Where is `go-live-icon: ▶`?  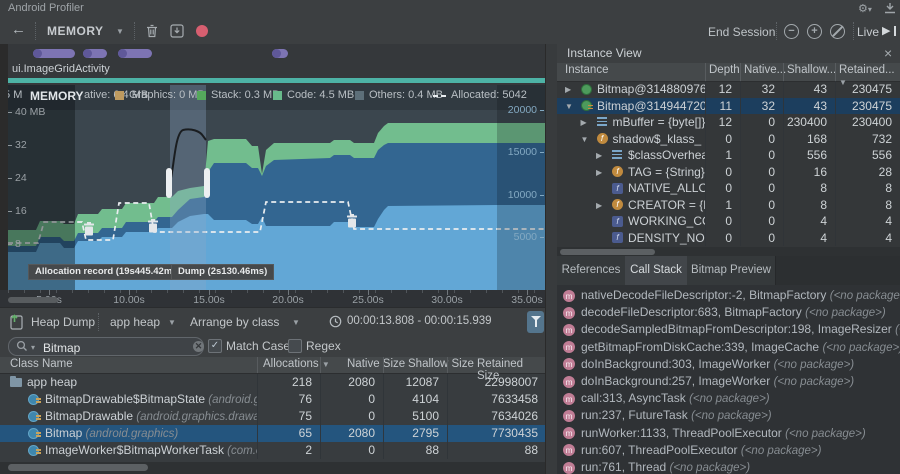 go-live-icon: ▶ is located at coordinates (886, 30).